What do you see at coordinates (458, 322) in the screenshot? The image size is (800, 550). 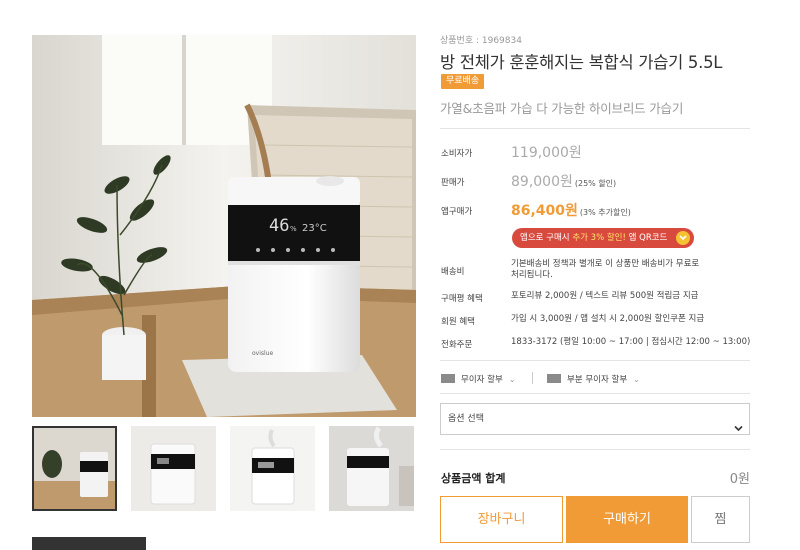 I see `member-benefit-label: 회원 혜택` at bounding box center [458, 322].